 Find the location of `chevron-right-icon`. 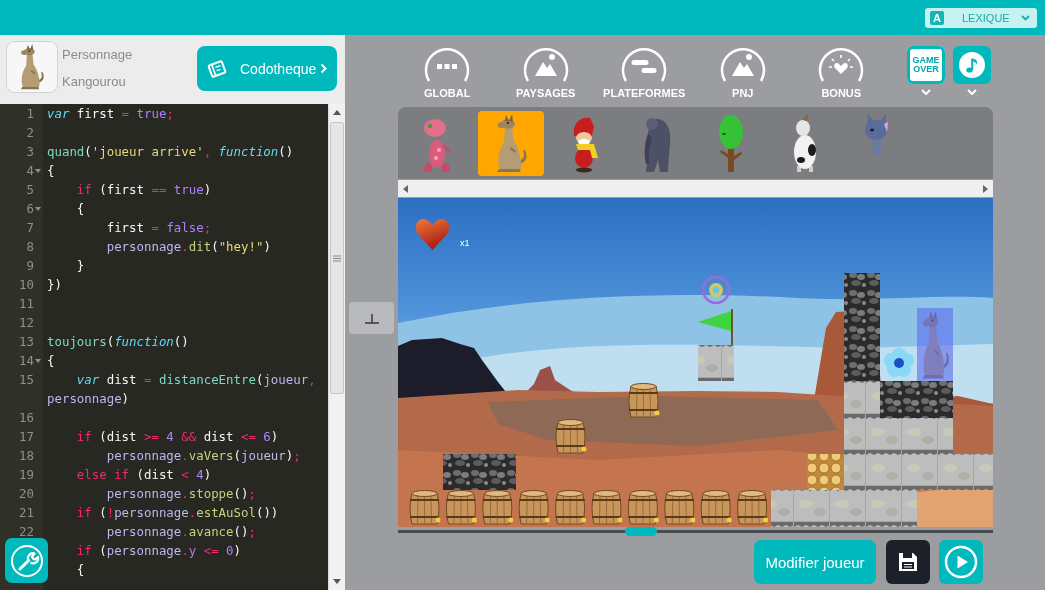

chevron-right-icon is located at coordinates (323, 68).